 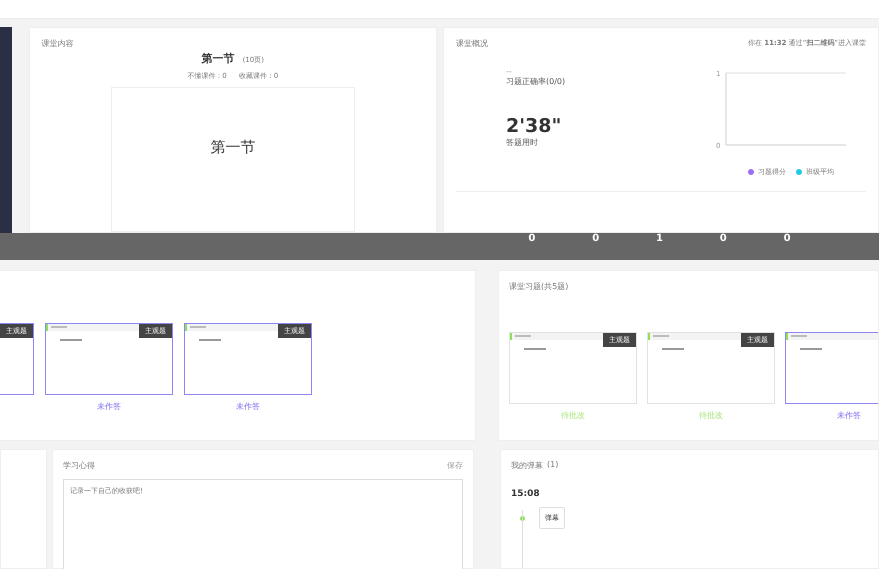 What do you see at coordinates (534, 125) in the screenshot?
I see `time-value: 2'38"` at bounding box center [534, 125].